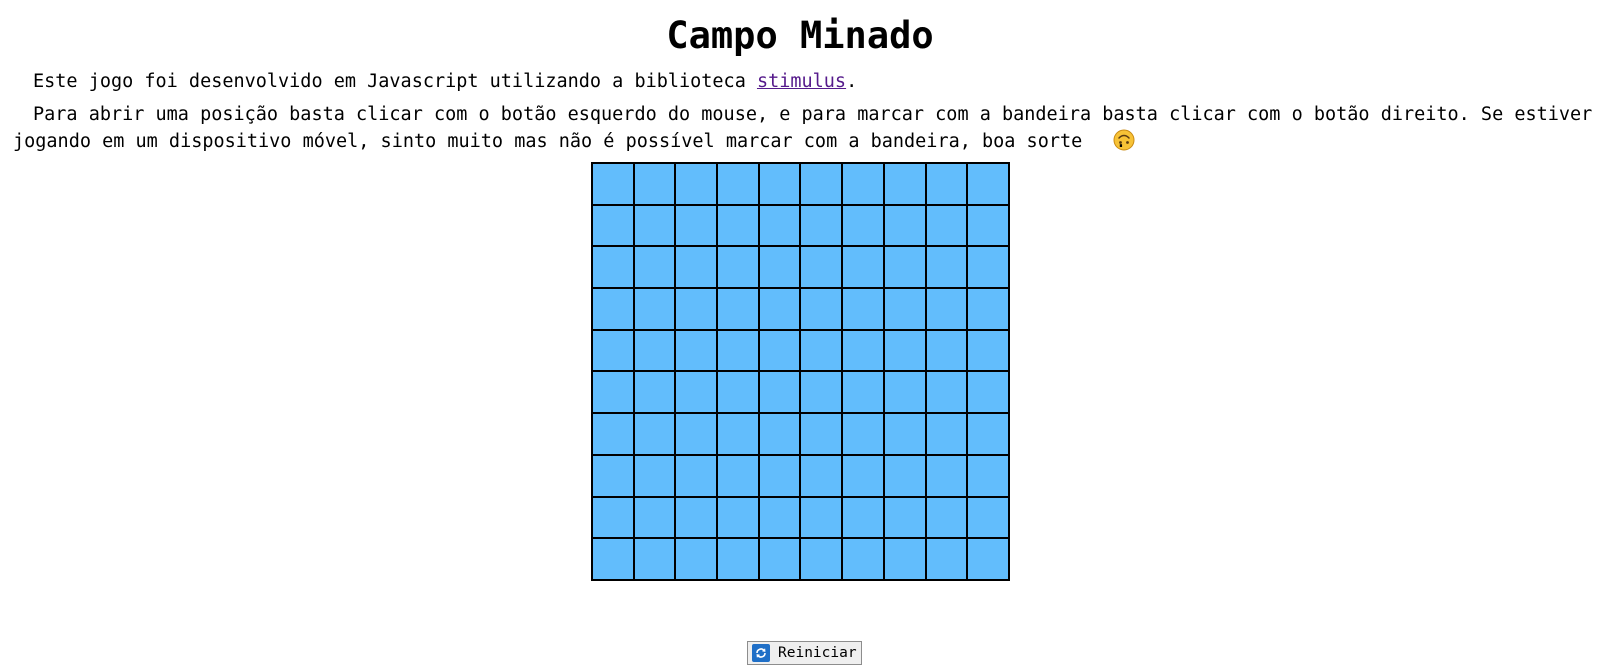  I want to click on restart-button: Reiniciar, so click(804, 653).